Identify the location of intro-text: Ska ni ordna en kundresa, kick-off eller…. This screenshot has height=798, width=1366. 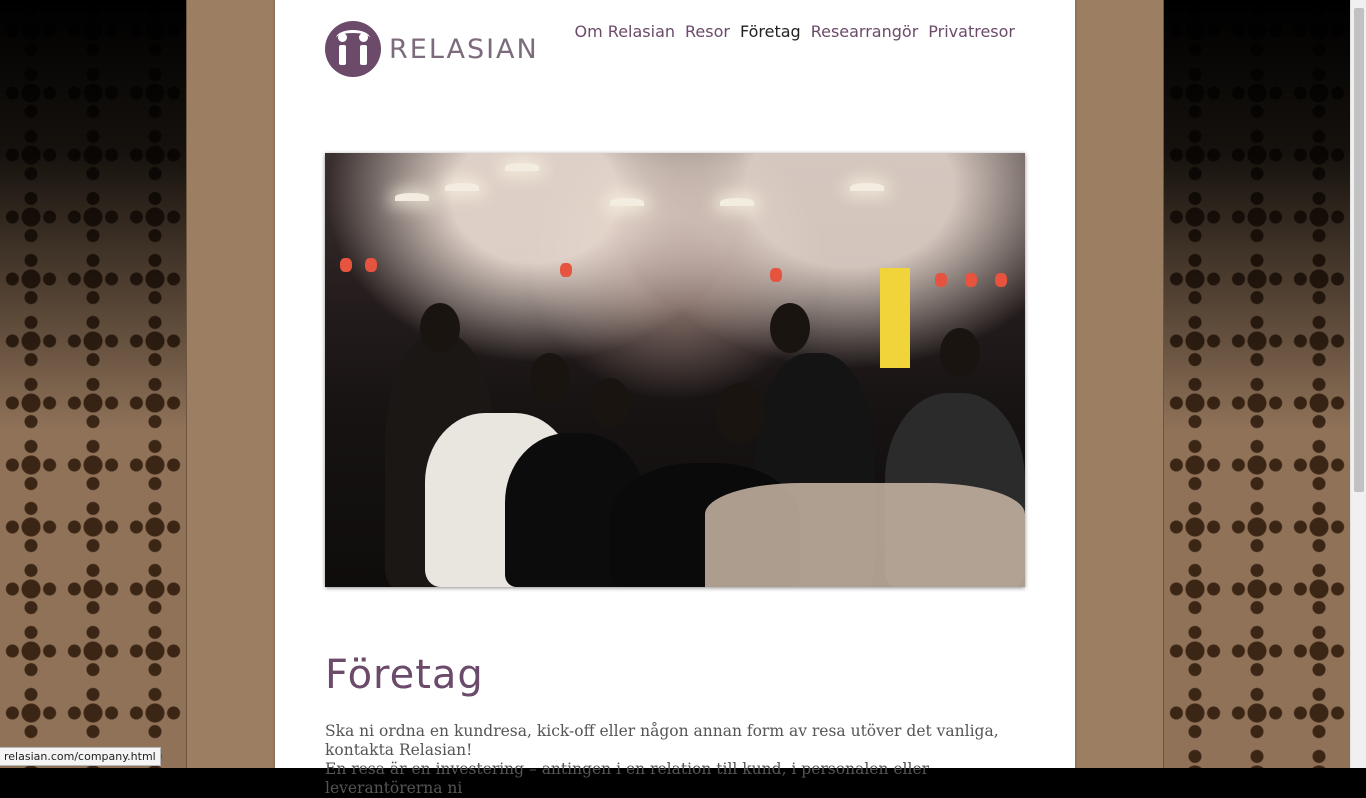
(665, 760).